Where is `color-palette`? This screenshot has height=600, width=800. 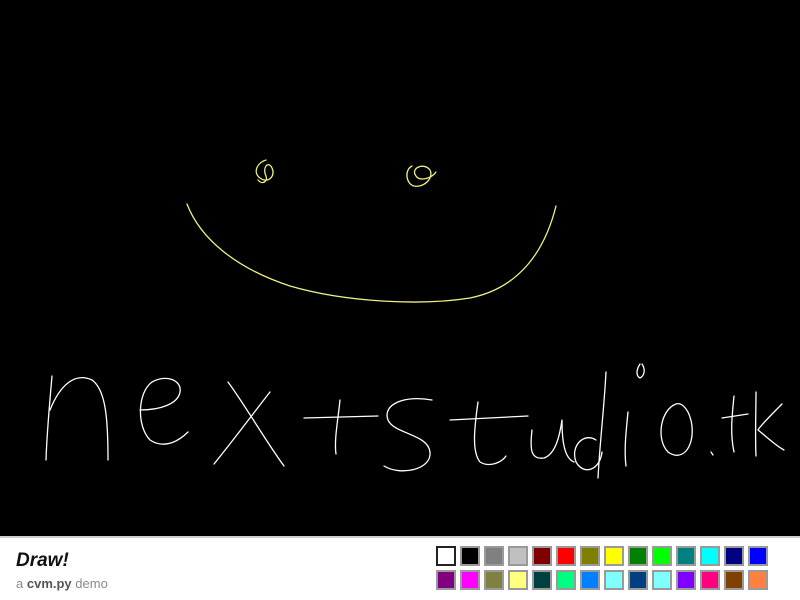
color-palette is located at coordinates (602, 568).